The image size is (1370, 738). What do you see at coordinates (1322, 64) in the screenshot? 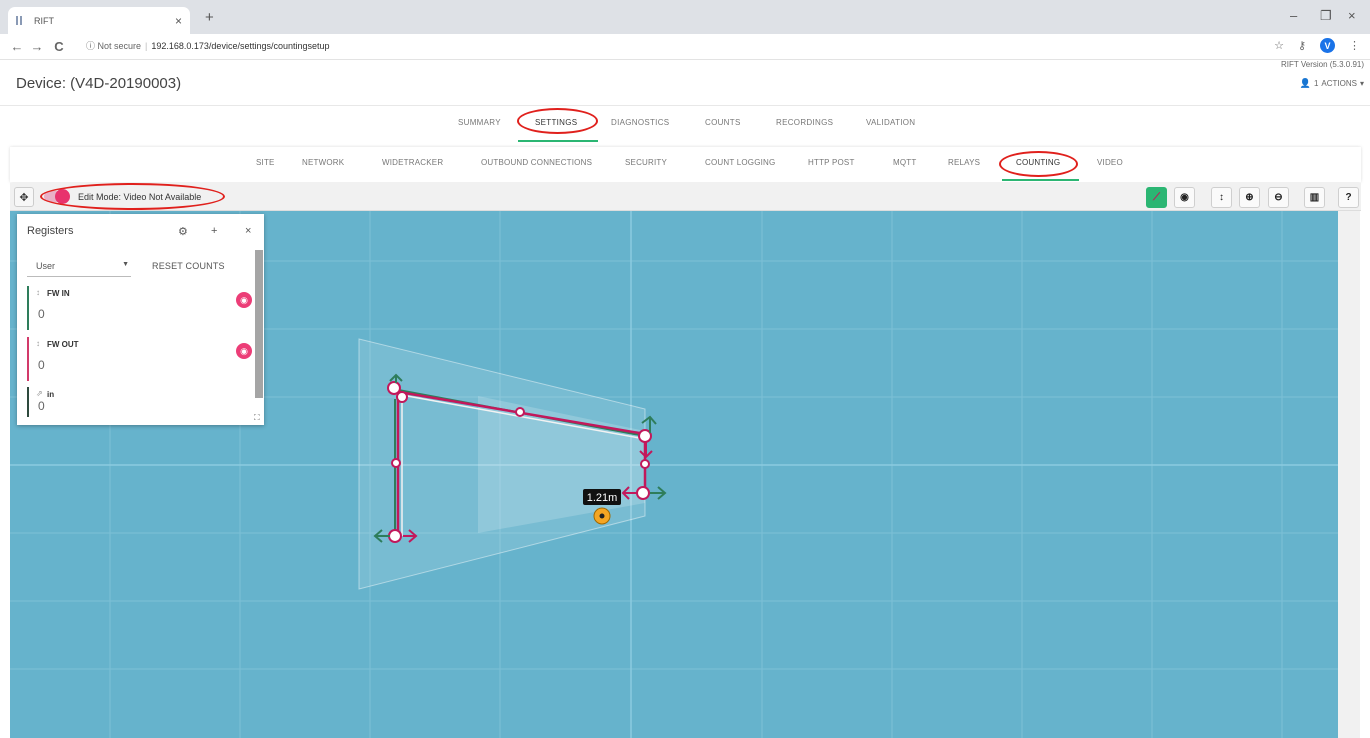
I see `version-label: RIFT Version (5.3.0.91)` at bounding box center [1322, 64].